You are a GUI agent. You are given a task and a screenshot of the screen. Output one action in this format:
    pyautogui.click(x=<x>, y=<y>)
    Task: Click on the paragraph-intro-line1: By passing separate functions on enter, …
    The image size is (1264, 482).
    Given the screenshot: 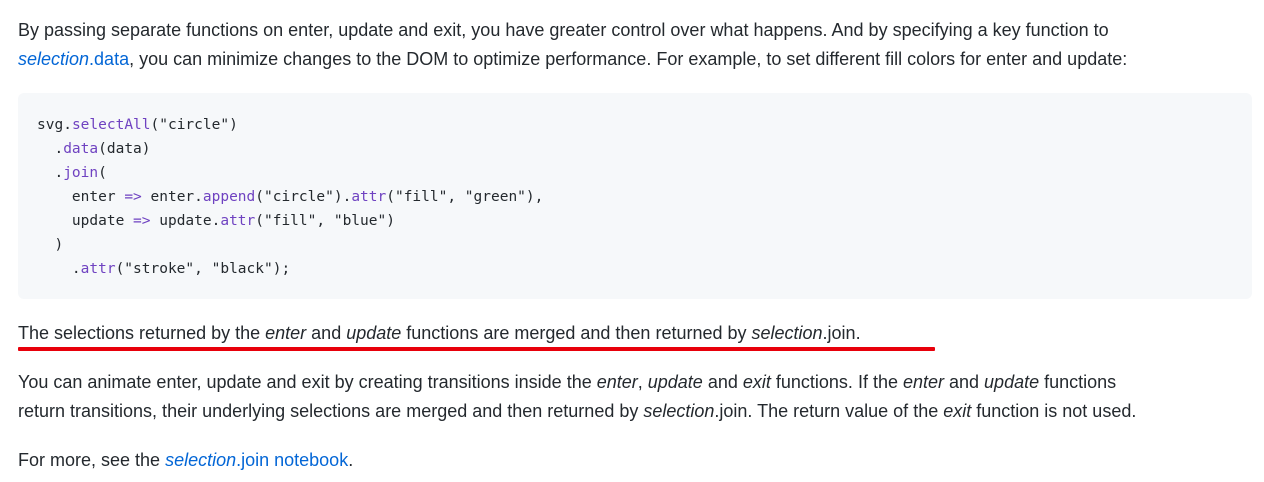 What is the action you would take?
    pyautogui.click(x=563, y=30)
    